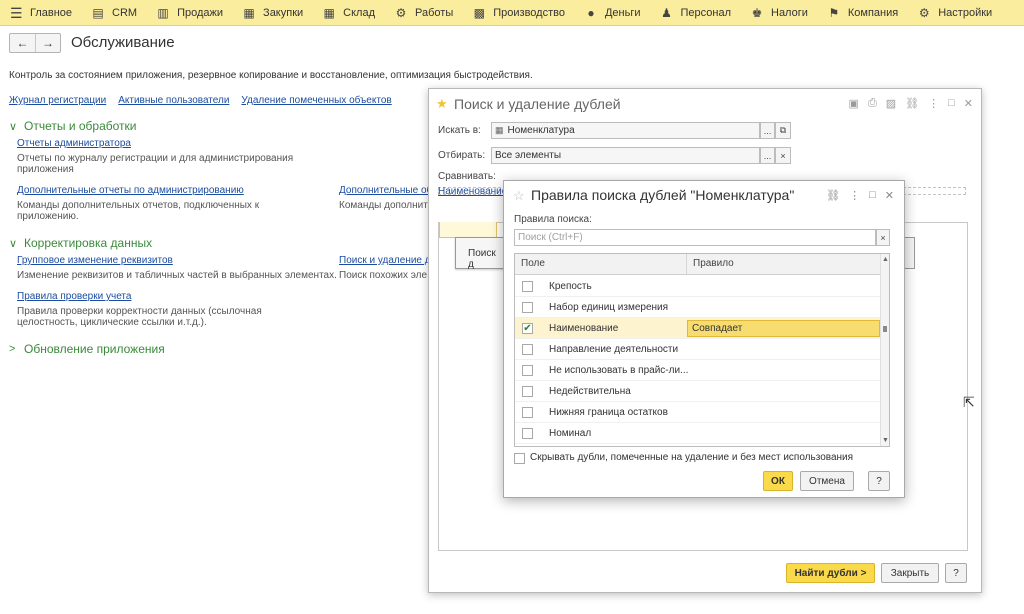  What do you see at coordinates (789, 12) in the screenshot?
I see `menu-label: Налоги` at bounding box center [789, 12].